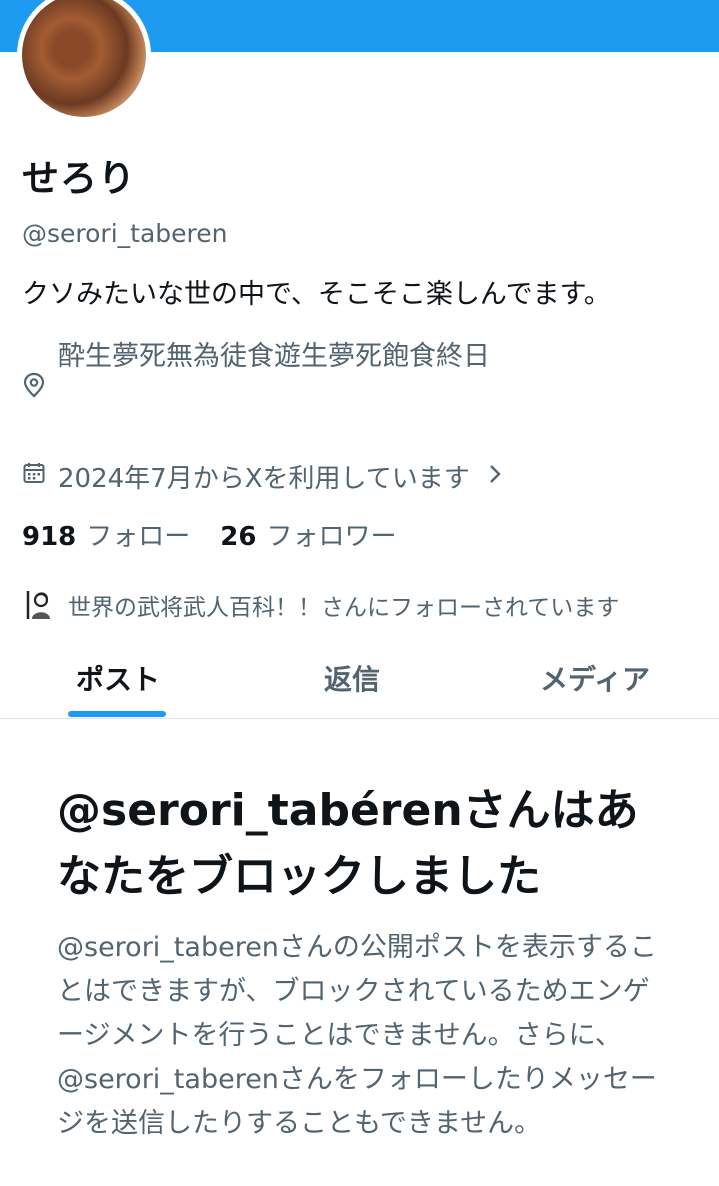  What do you see at coordinates (117, 714) in the screenshot?
I see `active-tab-indicator` at bounding box center [117, 714].